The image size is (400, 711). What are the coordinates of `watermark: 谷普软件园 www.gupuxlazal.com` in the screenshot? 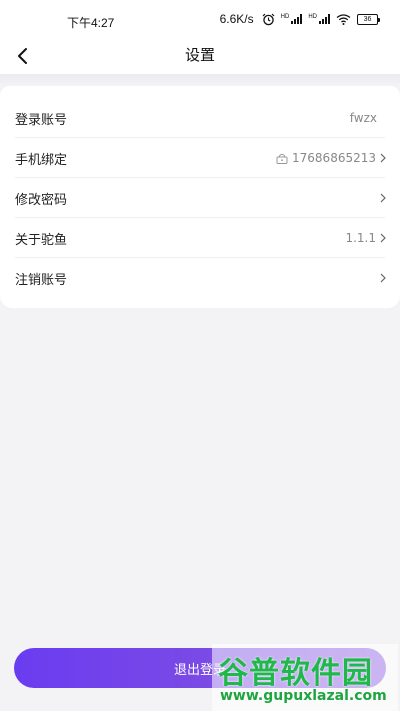 It's located at (305, 677).